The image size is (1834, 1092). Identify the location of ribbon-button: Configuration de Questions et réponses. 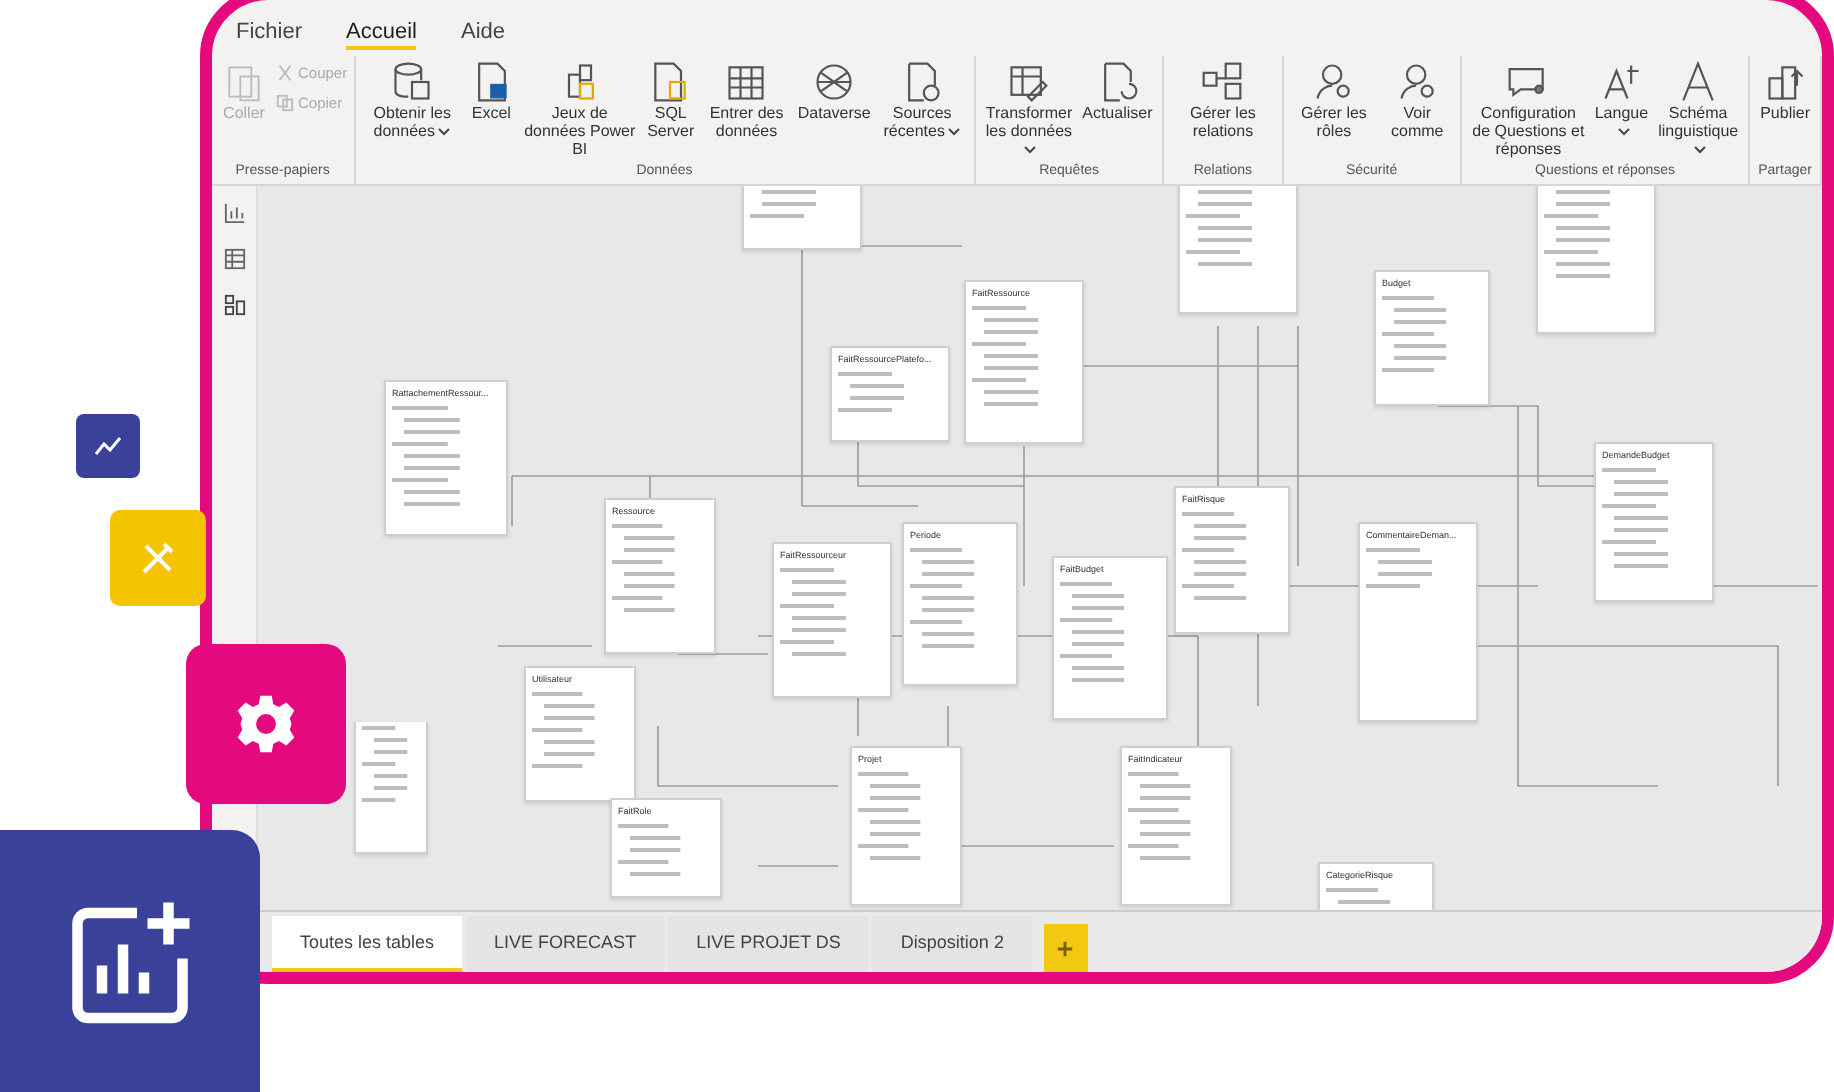
(1528, 110).